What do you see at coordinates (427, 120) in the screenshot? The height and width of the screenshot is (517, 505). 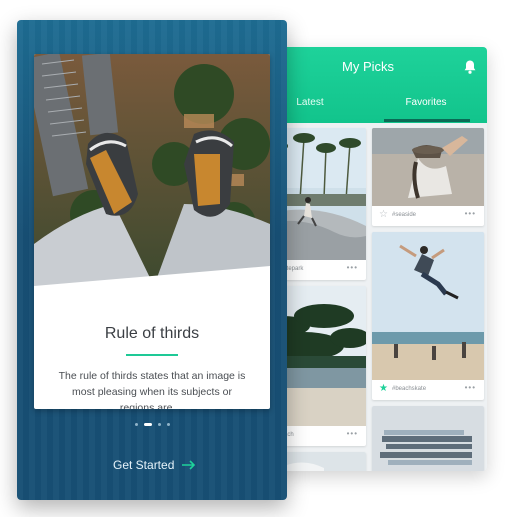 I see `active-tab-indicator` at bounding box center [427, 120].